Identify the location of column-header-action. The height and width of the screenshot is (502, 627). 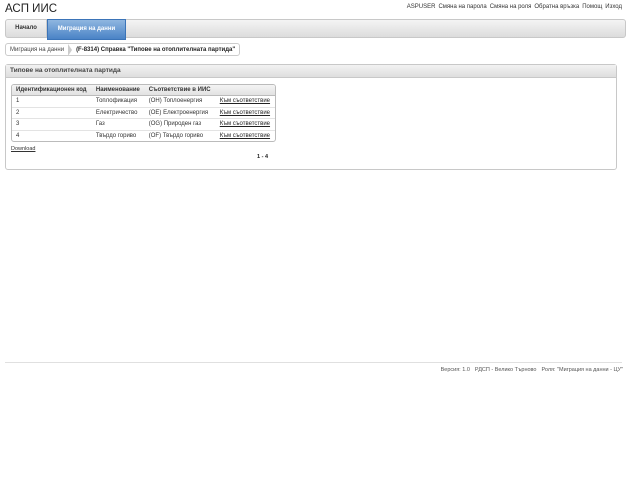
(245, 90).